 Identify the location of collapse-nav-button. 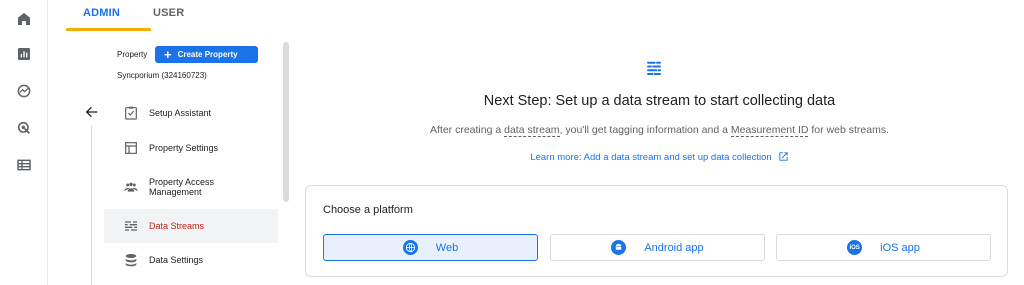
(92, 112).